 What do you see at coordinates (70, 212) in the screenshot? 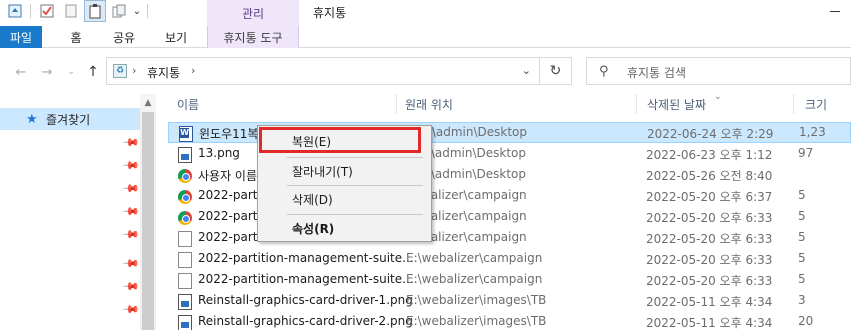
I see `navigation-pane: ★ 즐겨찾기 📌 📌 📌 📌 📌 📌 📌 📌` at bounding box center [70, 212].